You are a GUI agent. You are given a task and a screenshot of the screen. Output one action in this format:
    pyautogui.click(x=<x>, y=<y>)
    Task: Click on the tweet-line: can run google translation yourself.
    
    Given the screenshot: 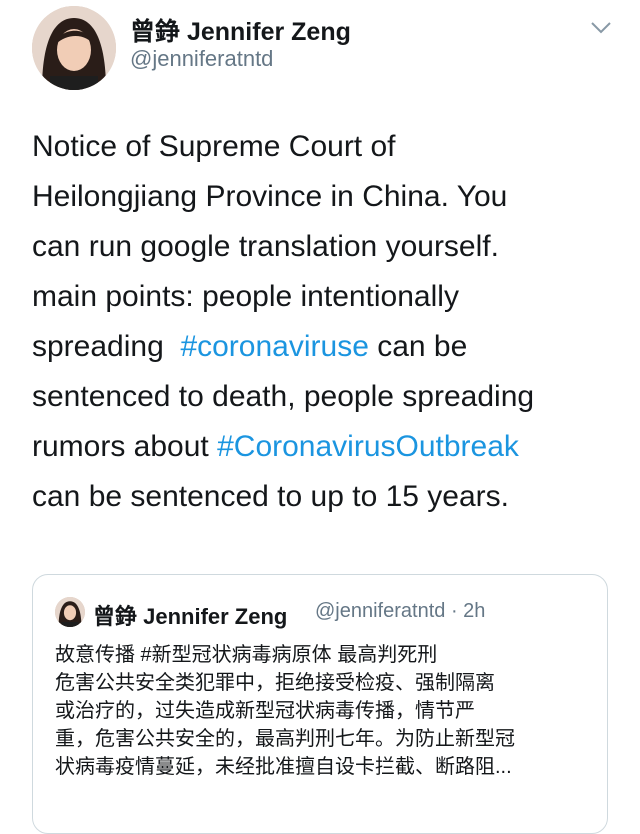 What is the action you would take?
    pyautogui.click(x=265, y=246)
    